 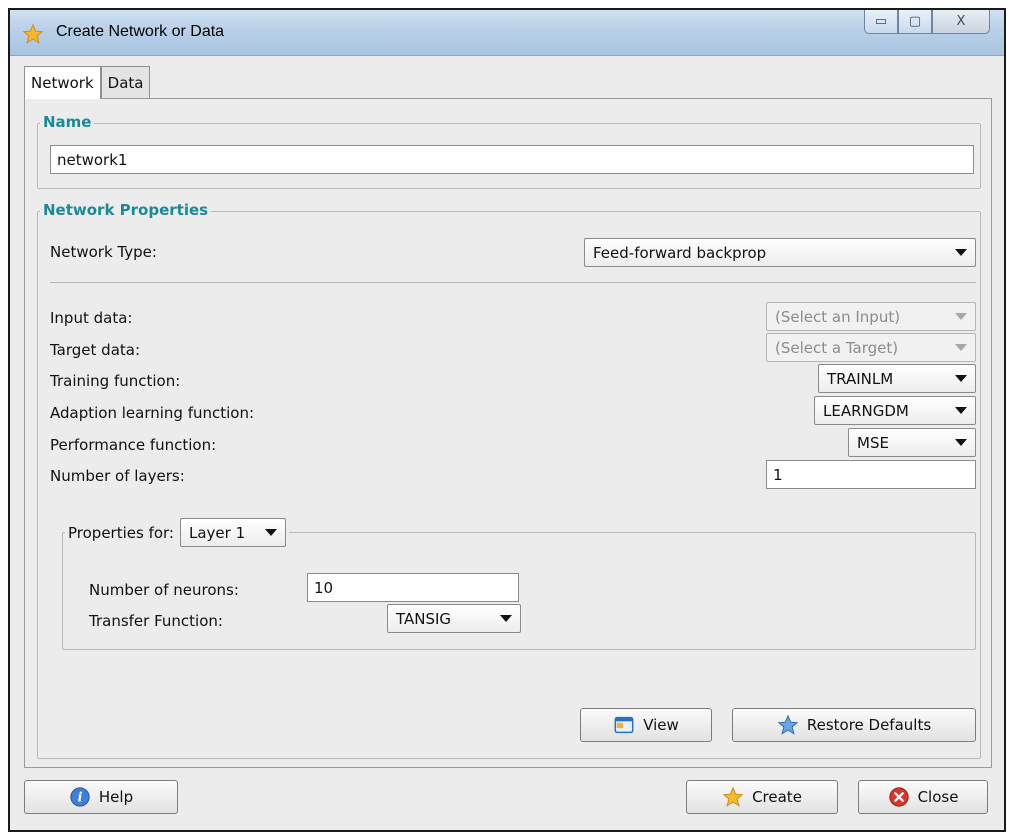 I want to click on transfer-function-value: TANSIG, so click(x=424, y=618).